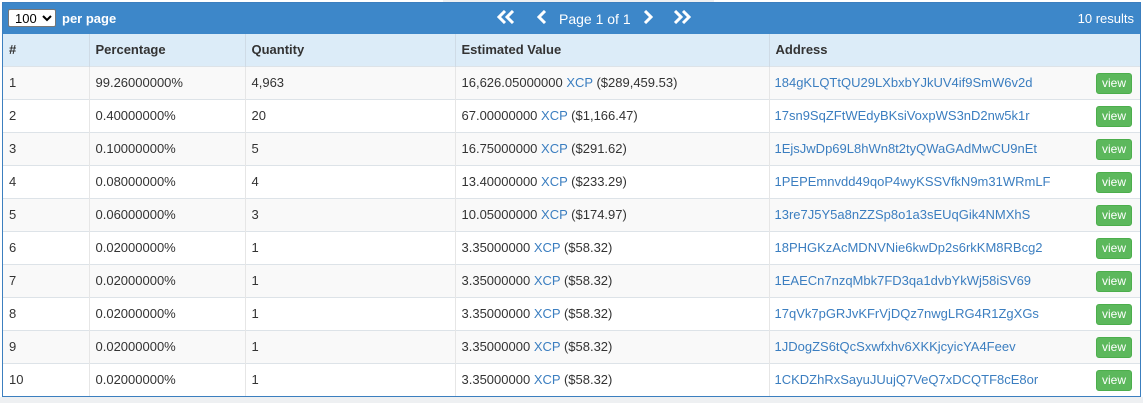 This screenshot has width=1143, height=403. Describe the element at coordinates (599, 148) in the screenshot. I see `usd-value: ($291.62)` at that location.